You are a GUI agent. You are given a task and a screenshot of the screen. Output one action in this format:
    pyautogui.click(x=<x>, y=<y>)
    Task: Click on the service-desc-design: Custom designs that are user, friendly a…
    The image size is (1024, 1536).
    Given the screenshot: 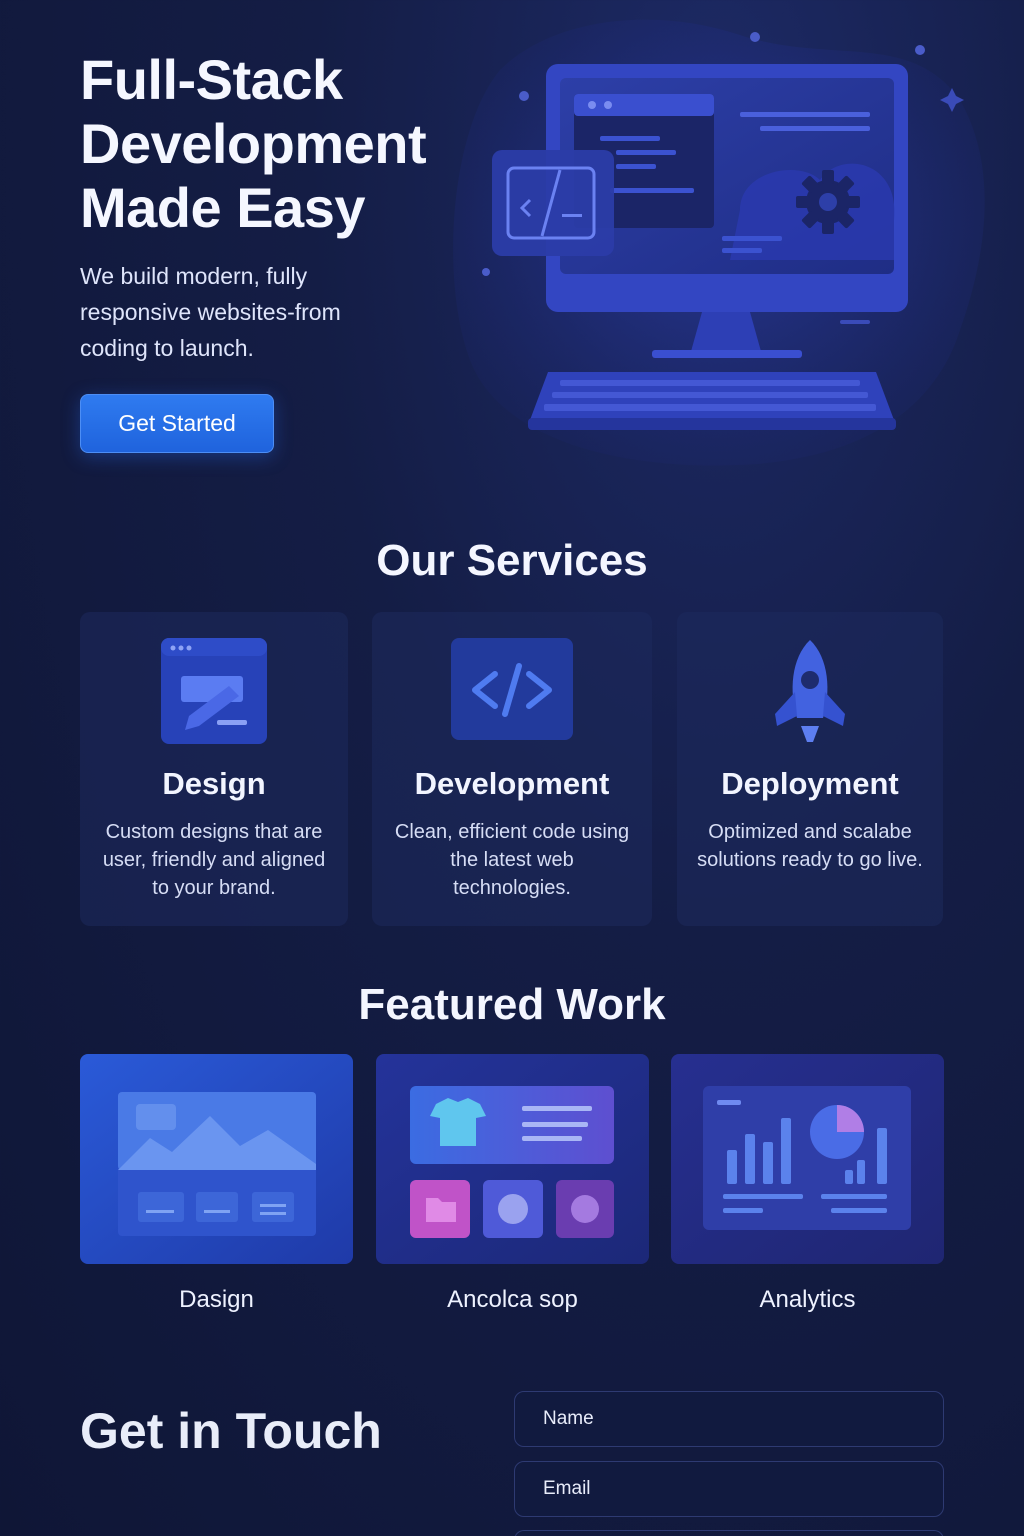 What is the action you would take?
    pyautogui.click(x=214, y=860)
    